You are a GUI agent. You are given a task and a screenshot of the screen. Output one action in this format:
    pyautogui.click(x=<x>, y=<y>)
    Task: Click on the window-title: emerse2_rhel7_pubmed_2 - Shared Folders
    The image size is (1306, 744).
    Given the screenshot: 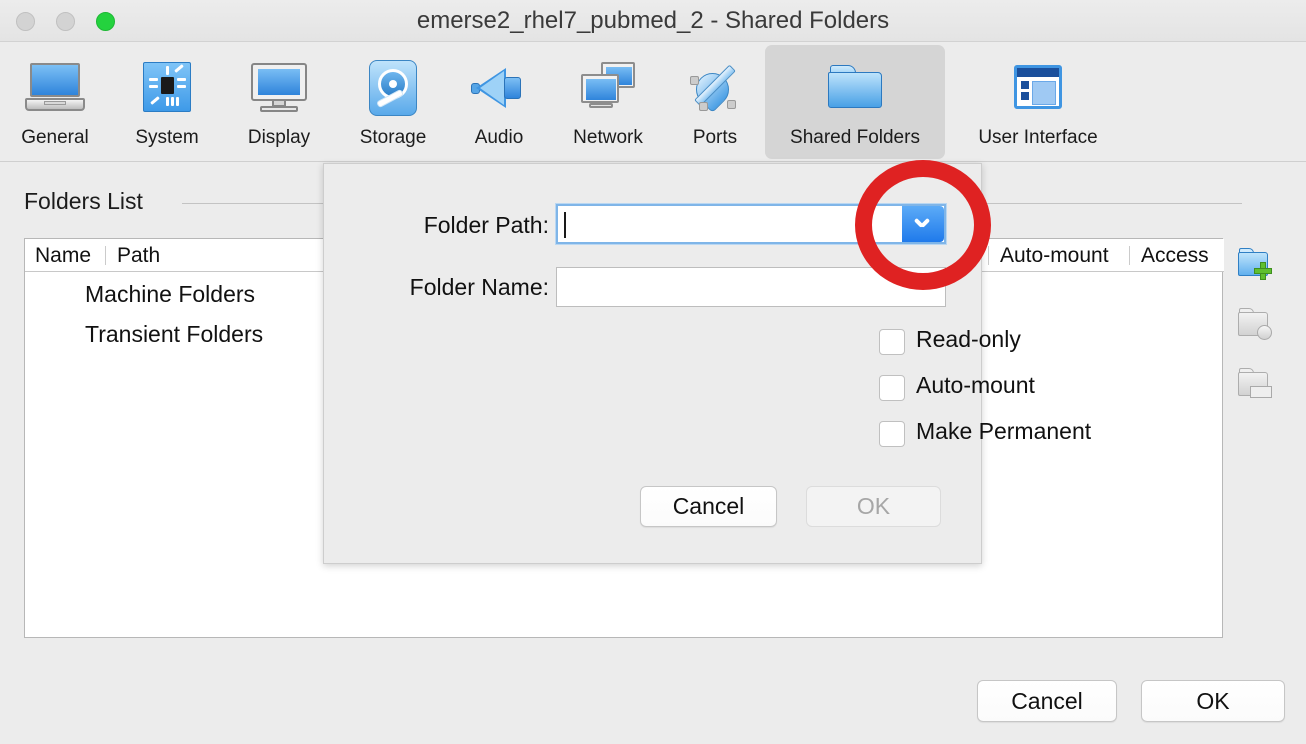 What is the action you would take?
    pyautogui.click(x=653, y=20)
    